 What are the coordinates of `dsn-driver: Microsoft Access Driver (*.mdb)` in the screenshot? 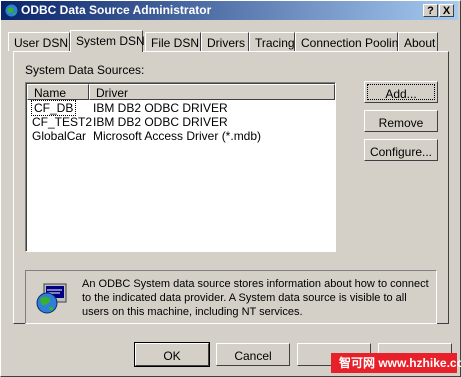 It's located at (177, 136).